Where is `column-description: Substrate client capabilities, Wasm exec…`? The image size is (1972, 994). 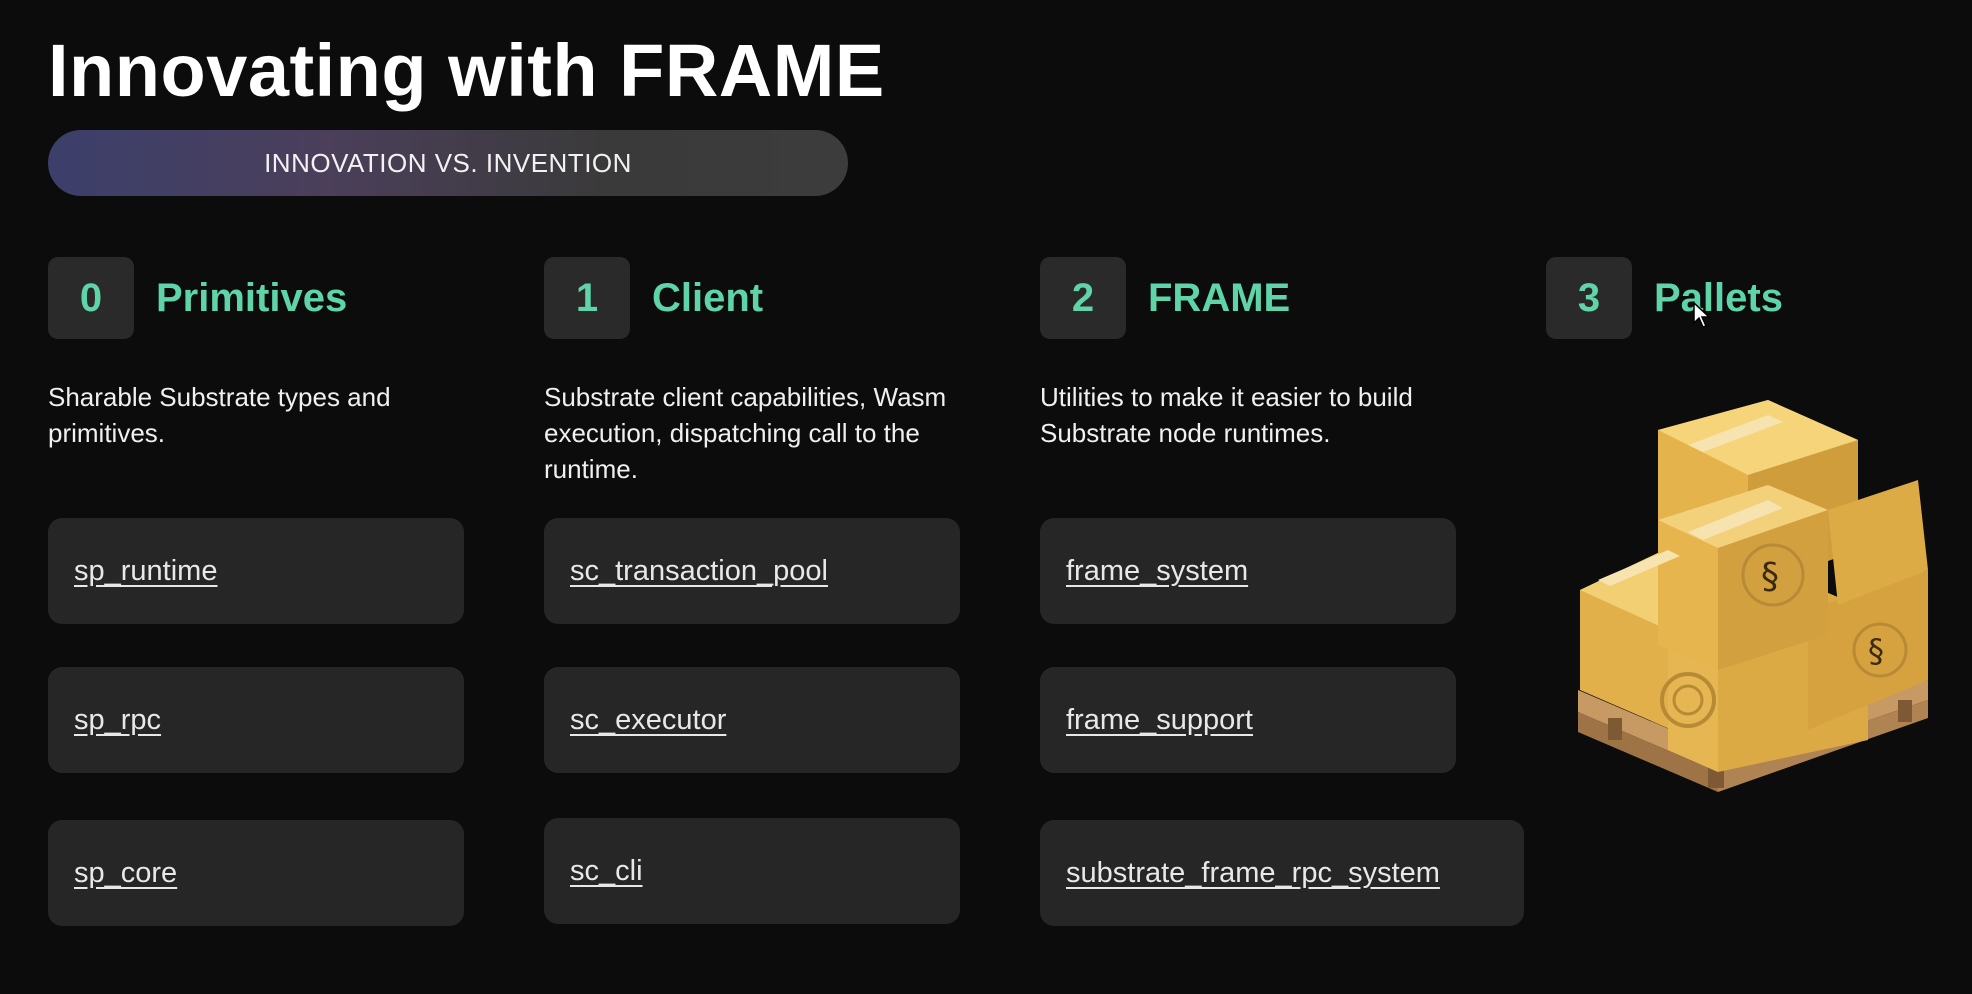 column-description: Substrate client capabilities, Wasm exec… is located at coordinates (745, 433).